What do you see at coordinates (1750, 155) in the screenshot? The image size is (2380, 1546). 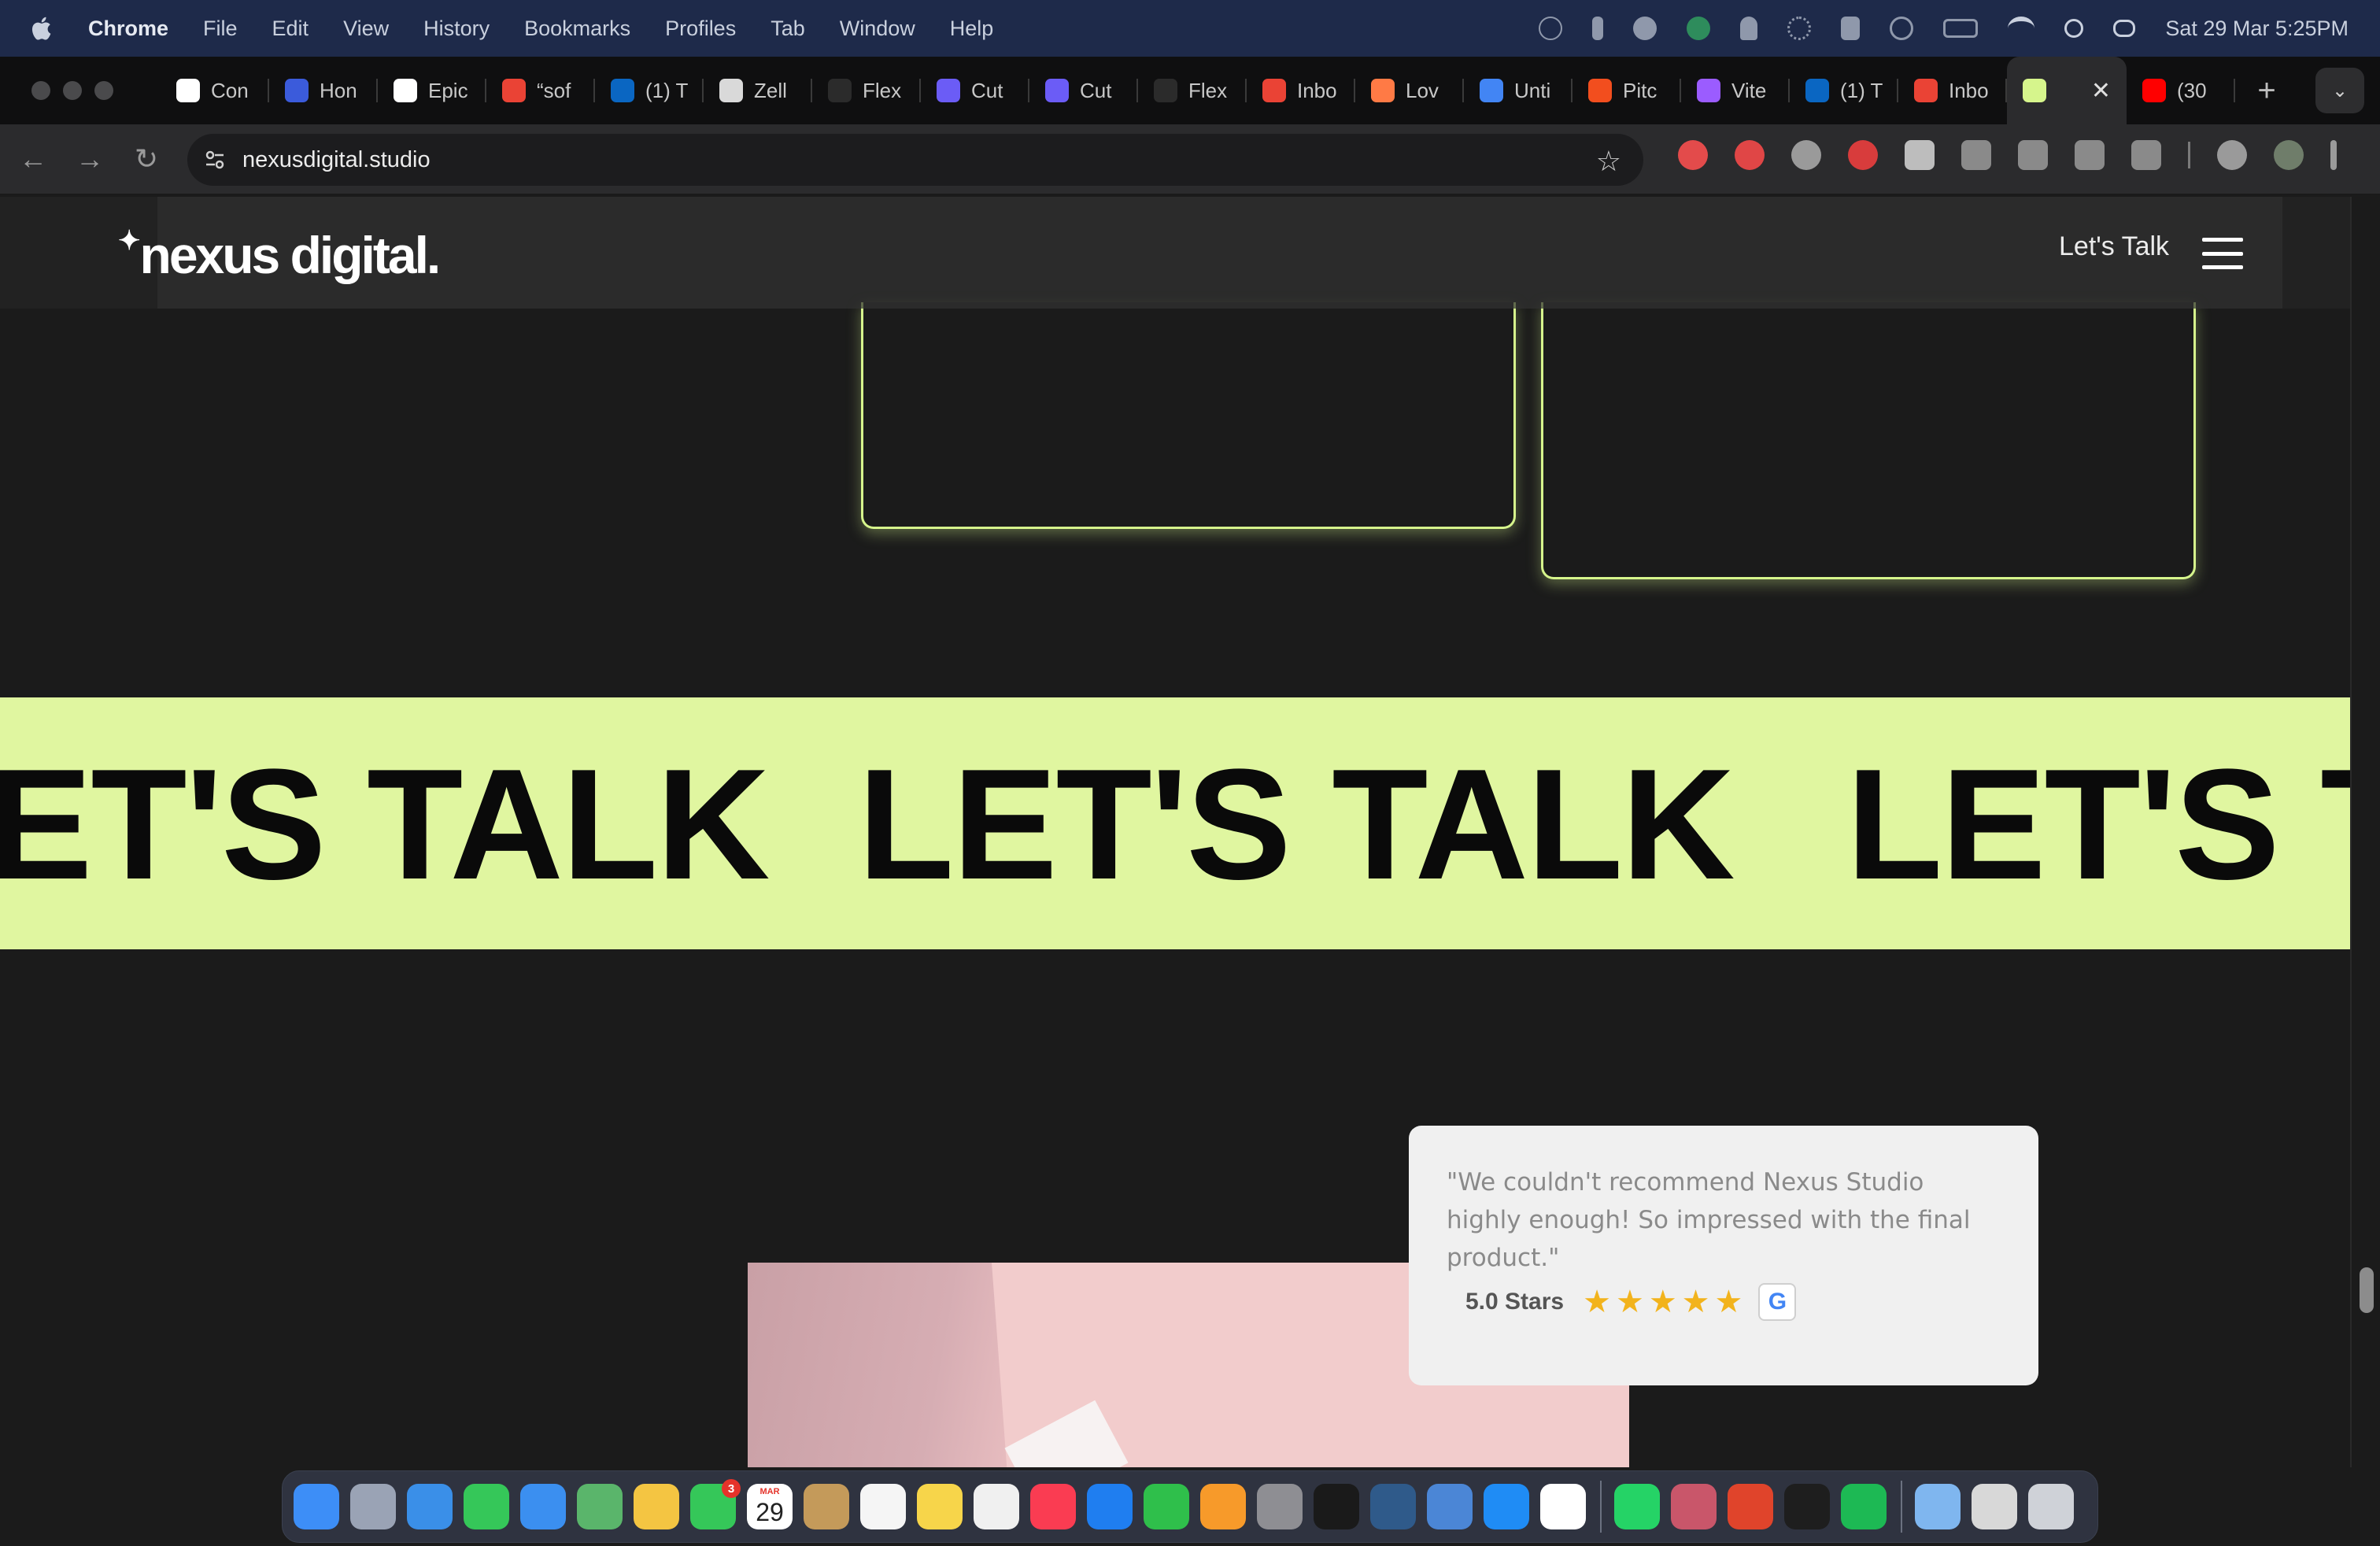 I see `hand-extension-icon` at bounding box center [1750, 155].